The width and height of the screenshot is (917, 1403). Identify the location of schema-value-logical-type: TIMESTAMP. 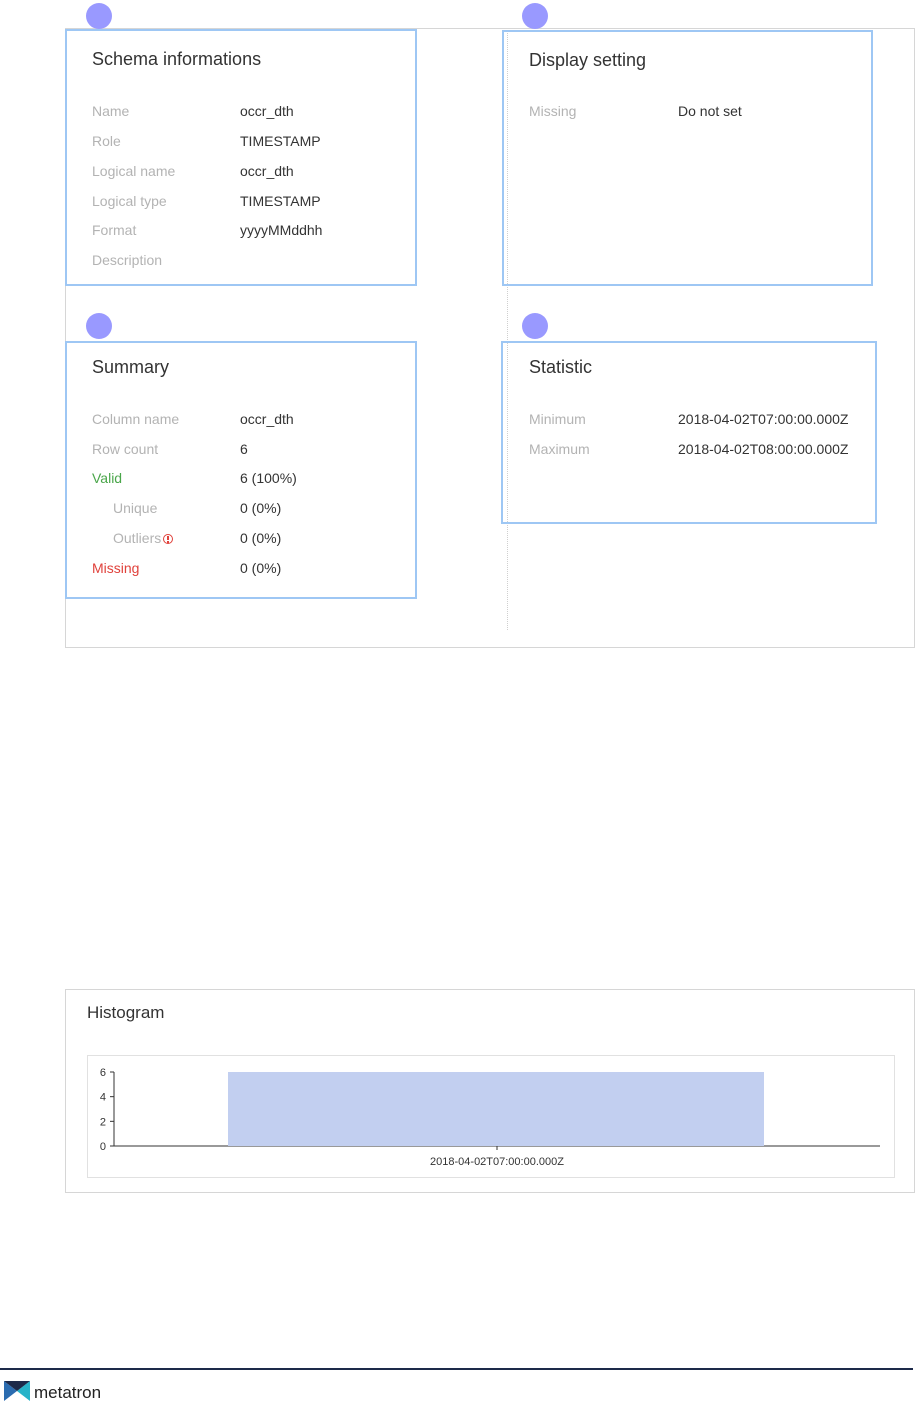
(280, 201).